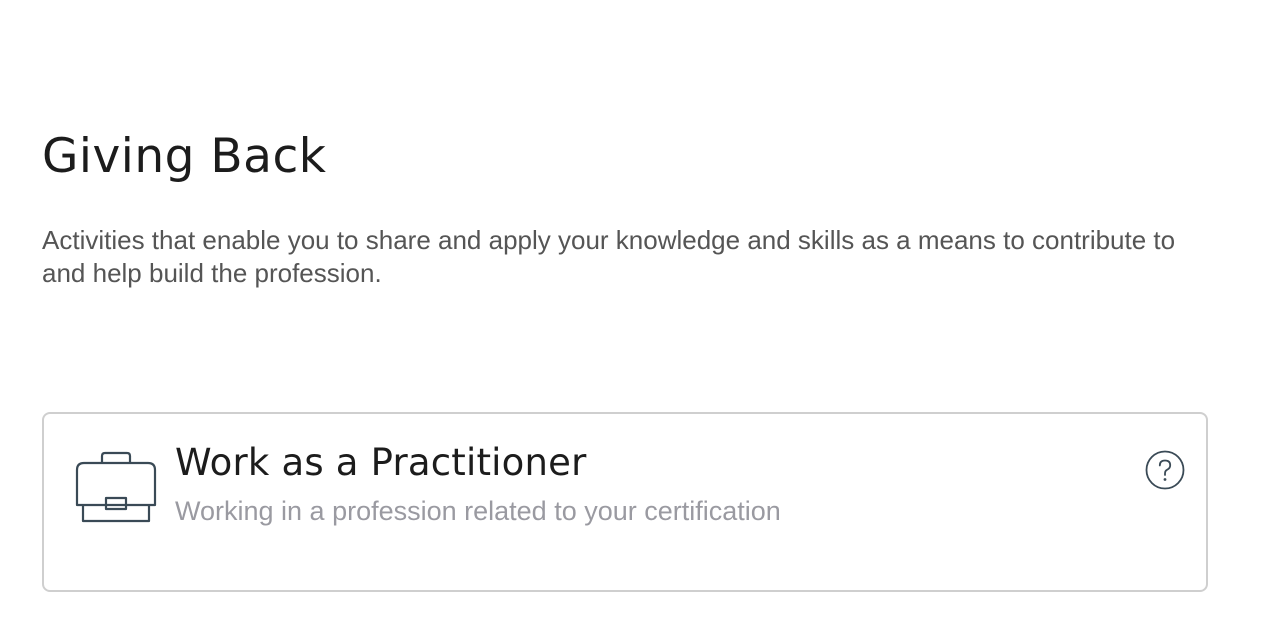 The height and width of the screenshot is (620, 1284). What do you see at coordinates (184, 156) in the screenshot?
I see `page-title: Giving Back` at bounding box center [184, 156].